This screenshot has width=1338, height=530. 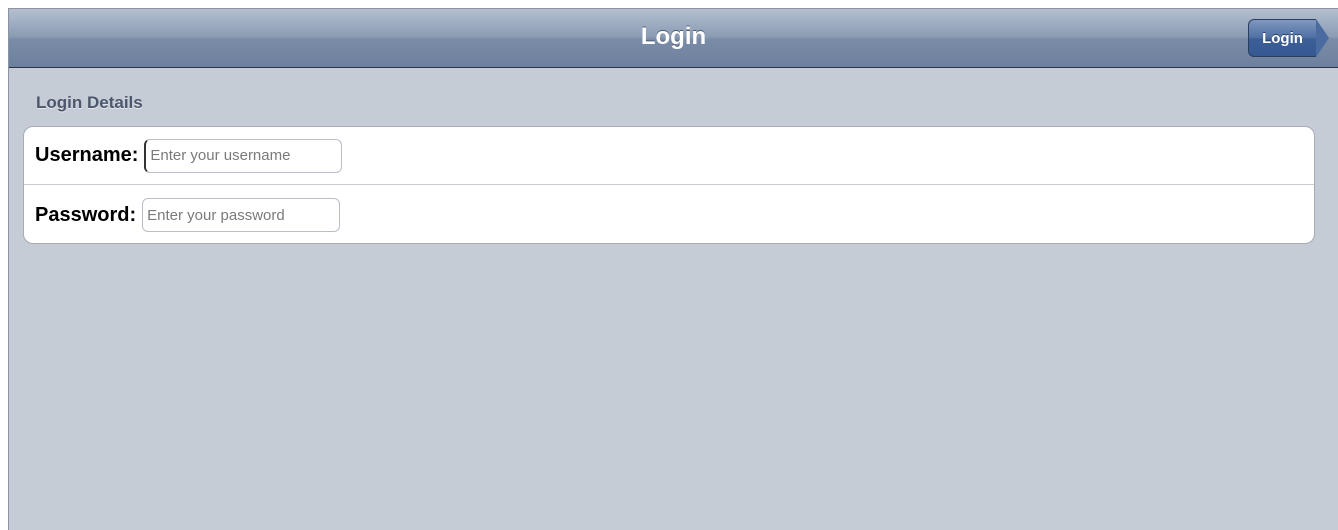 What do you see at coordinates (87, 155) in the screenshot?
I see `username-label: Username:` at bounding box center [87, 155].